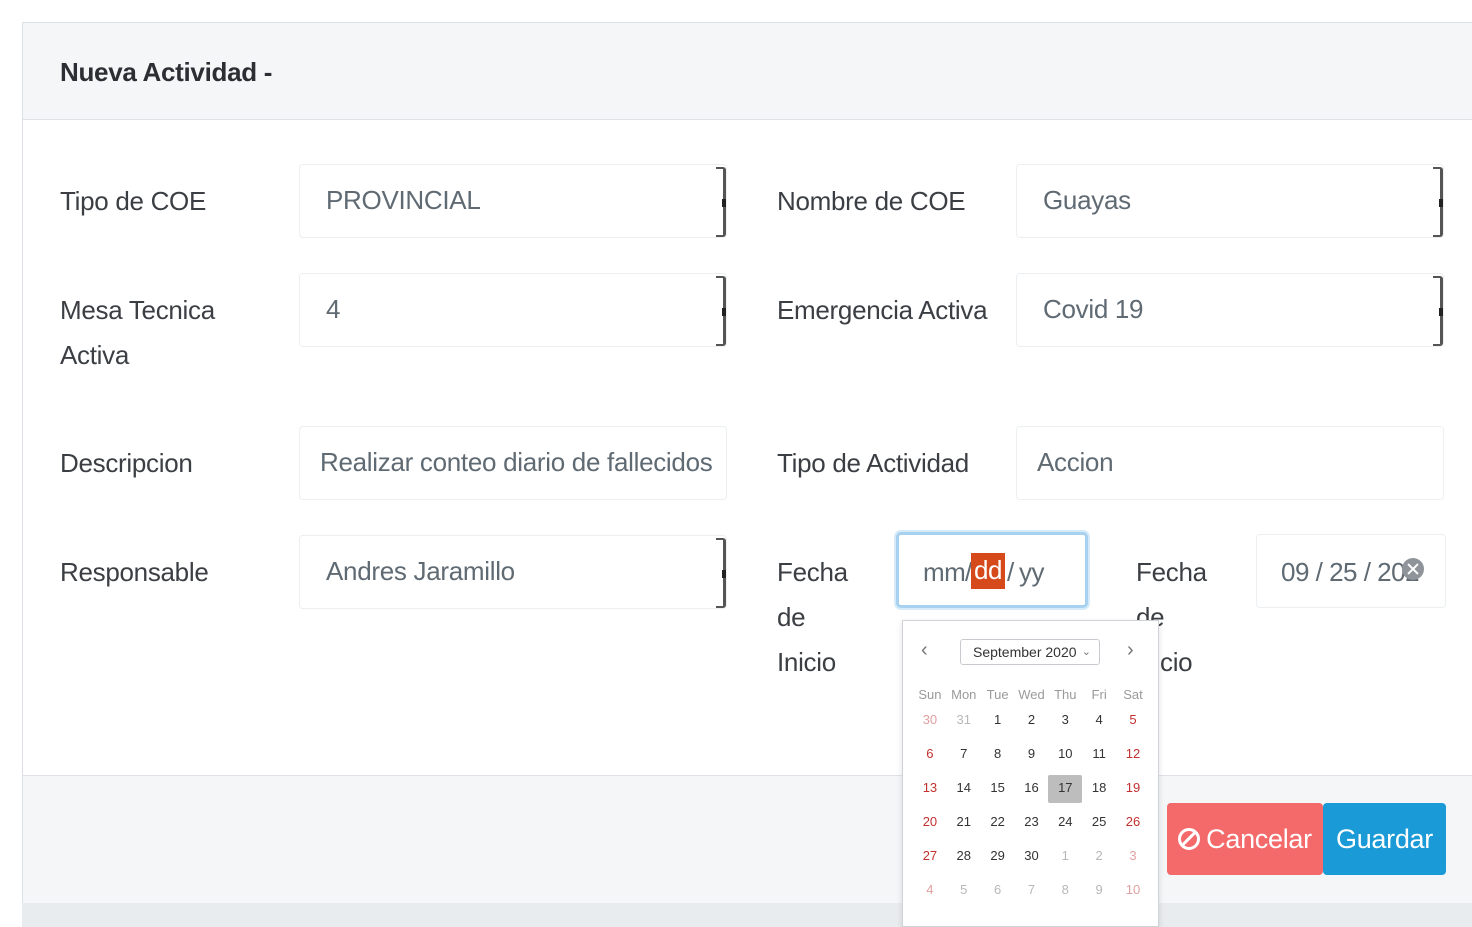 This screenshot has width=1472, height=927. What do you see at coordinates (333, 309) in the screenshot?
I see `mesa-tecnica-value: 4` at bounding box center [333, 309].